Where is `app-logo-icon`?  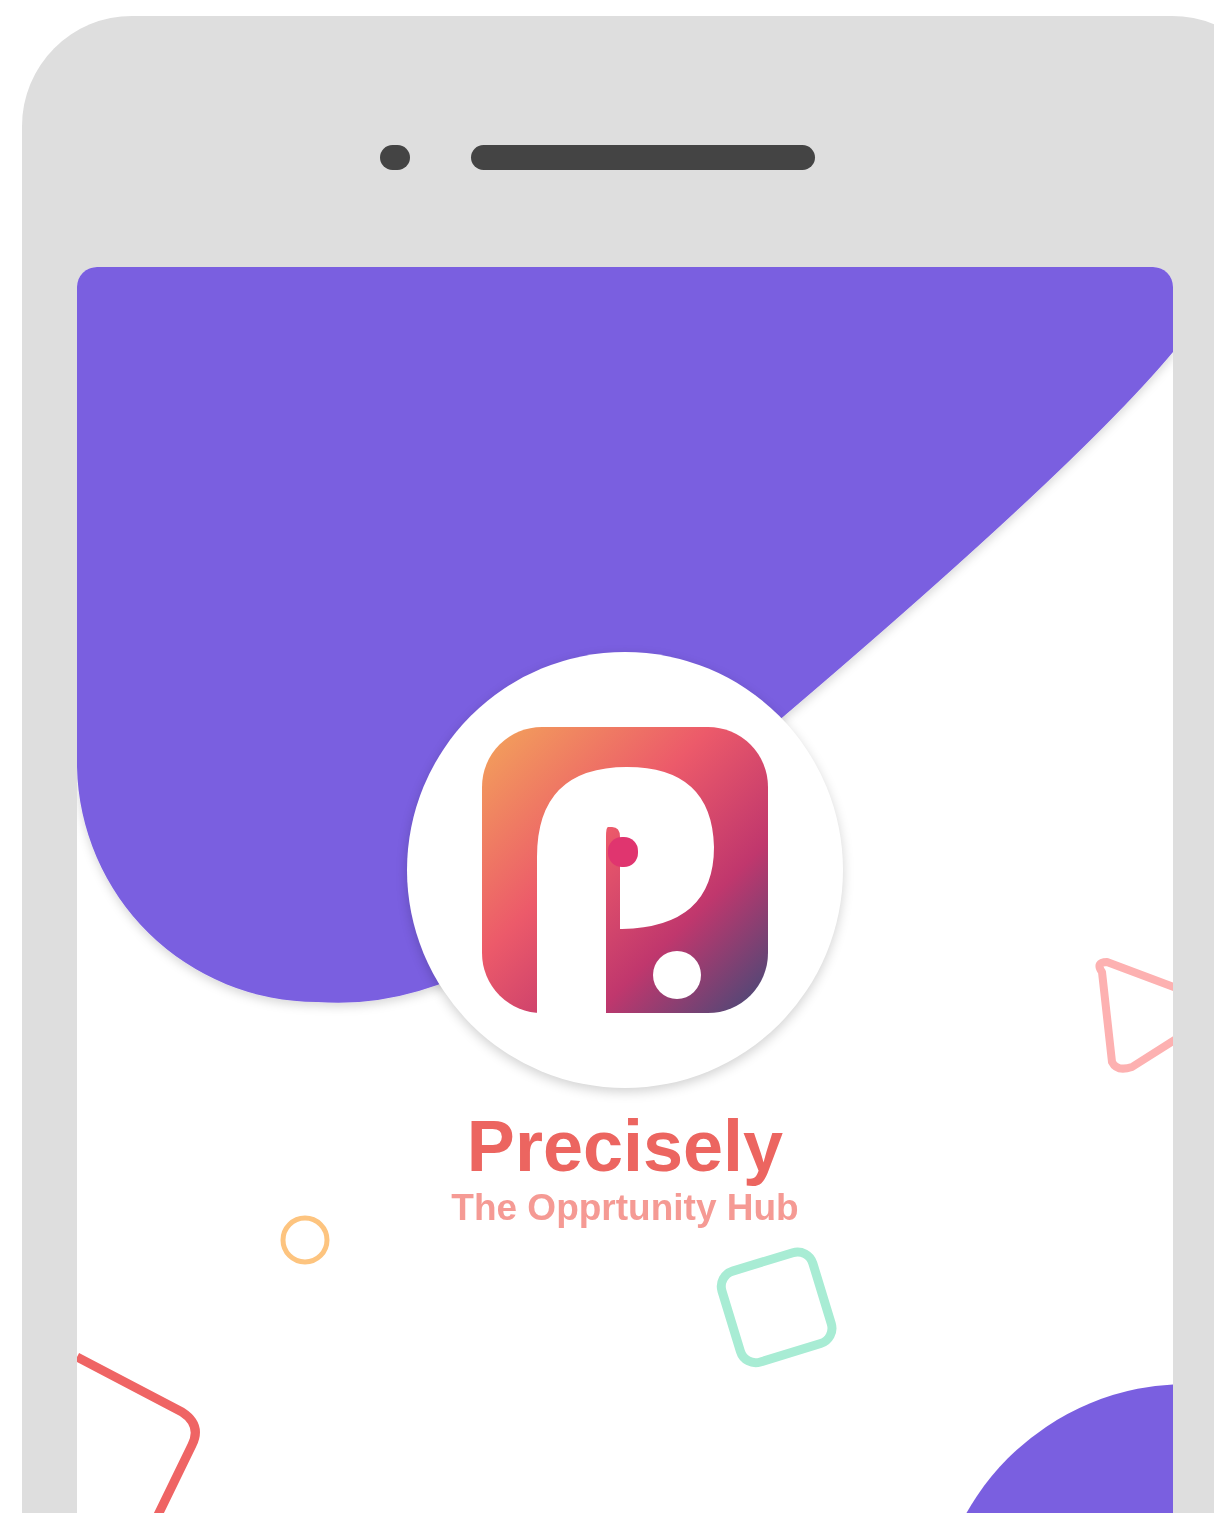 app-logo-icon is located at coordinates (625, 870).